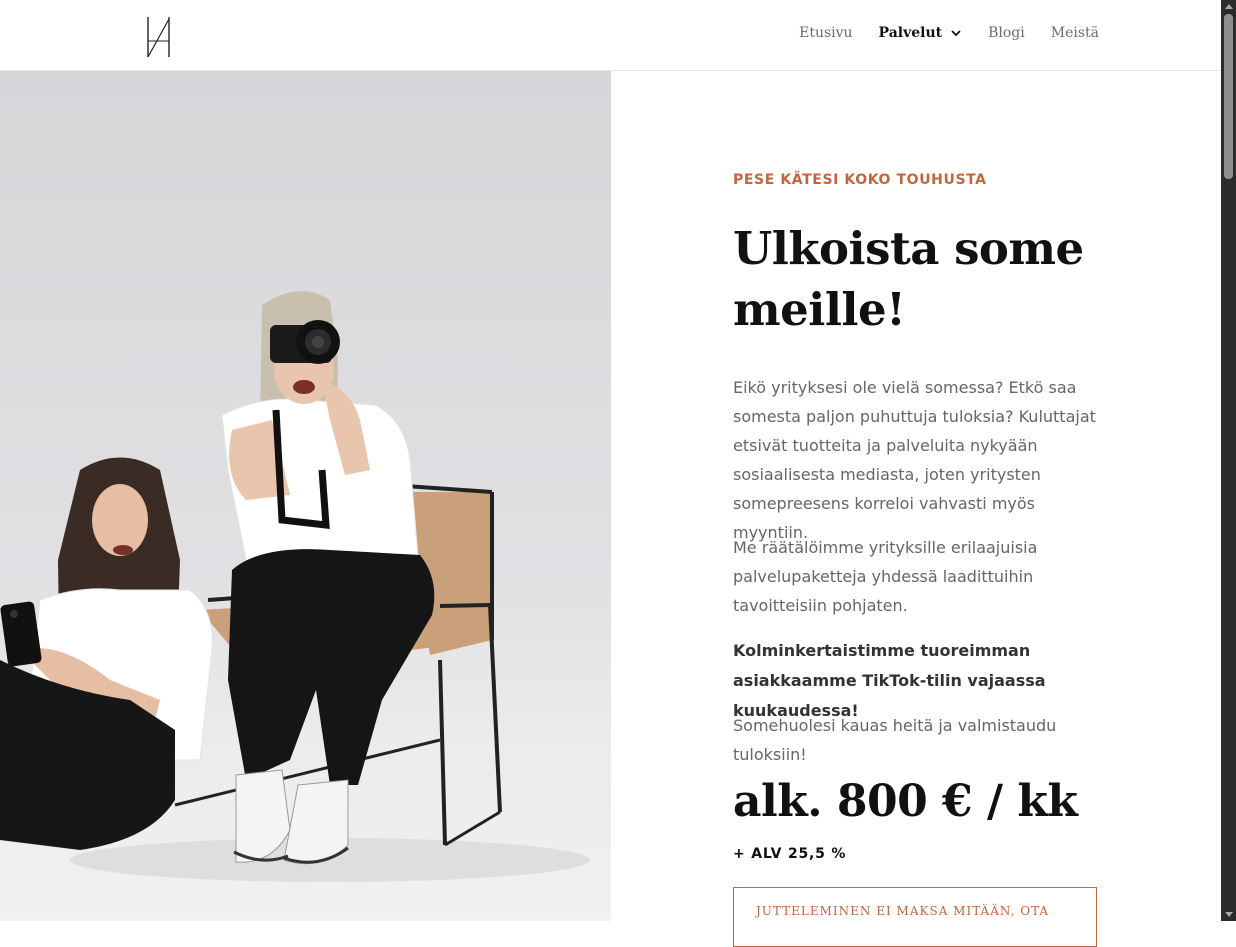 The image size is (1236, 947). Describe the element at coordinates (910, 33) in the screenshot. I see `nav-label: Palvelut` at that location.